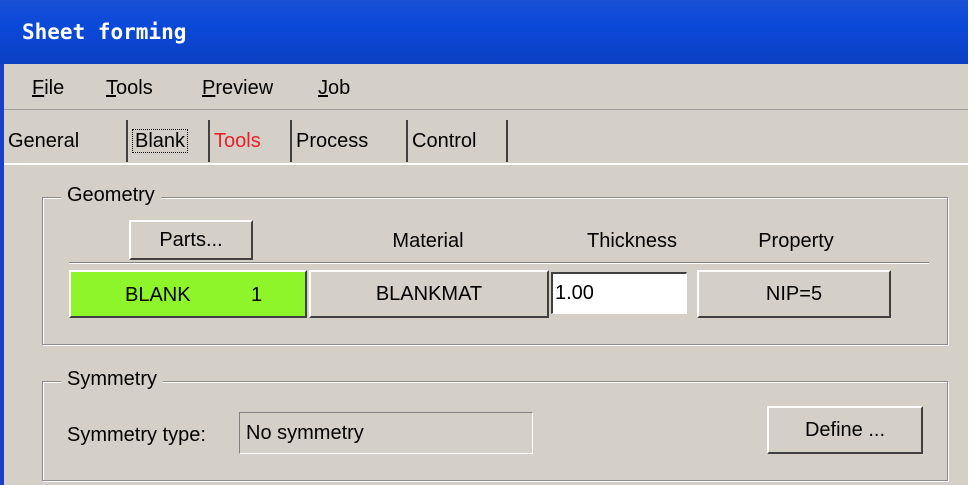 The width and height of the screenshot is (974, 485). I want to click on blank-part-cell: BLANK 1, so click(188, 294).